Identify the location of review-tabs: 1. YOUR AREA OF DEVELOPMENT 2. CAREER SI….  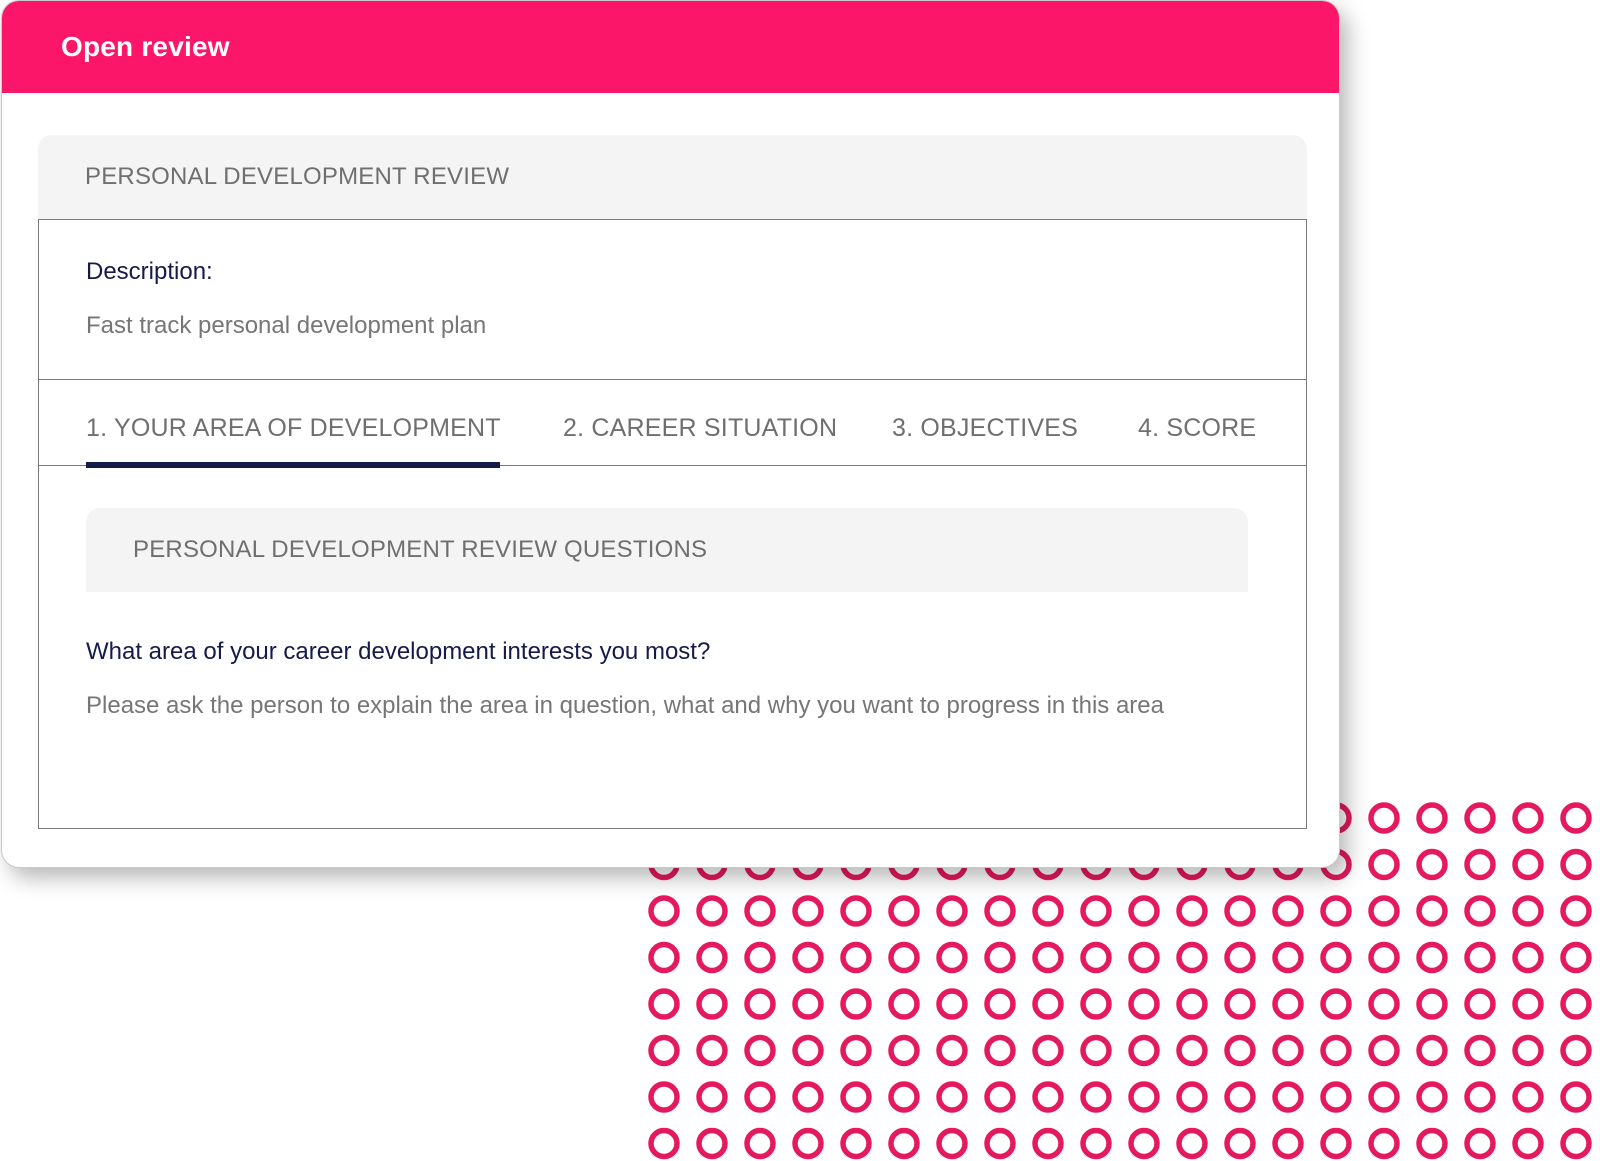
(672, 424).